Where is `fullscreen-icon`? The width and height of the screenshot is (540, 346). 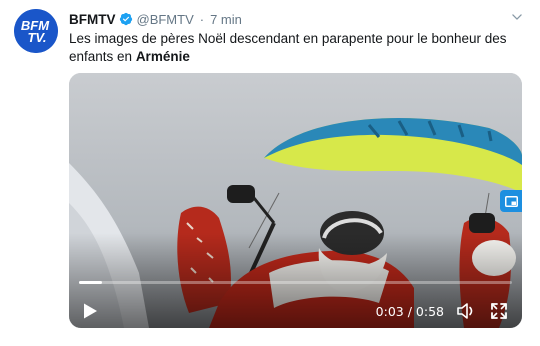
fullscreen-icon is located at coordinates (499, 311).